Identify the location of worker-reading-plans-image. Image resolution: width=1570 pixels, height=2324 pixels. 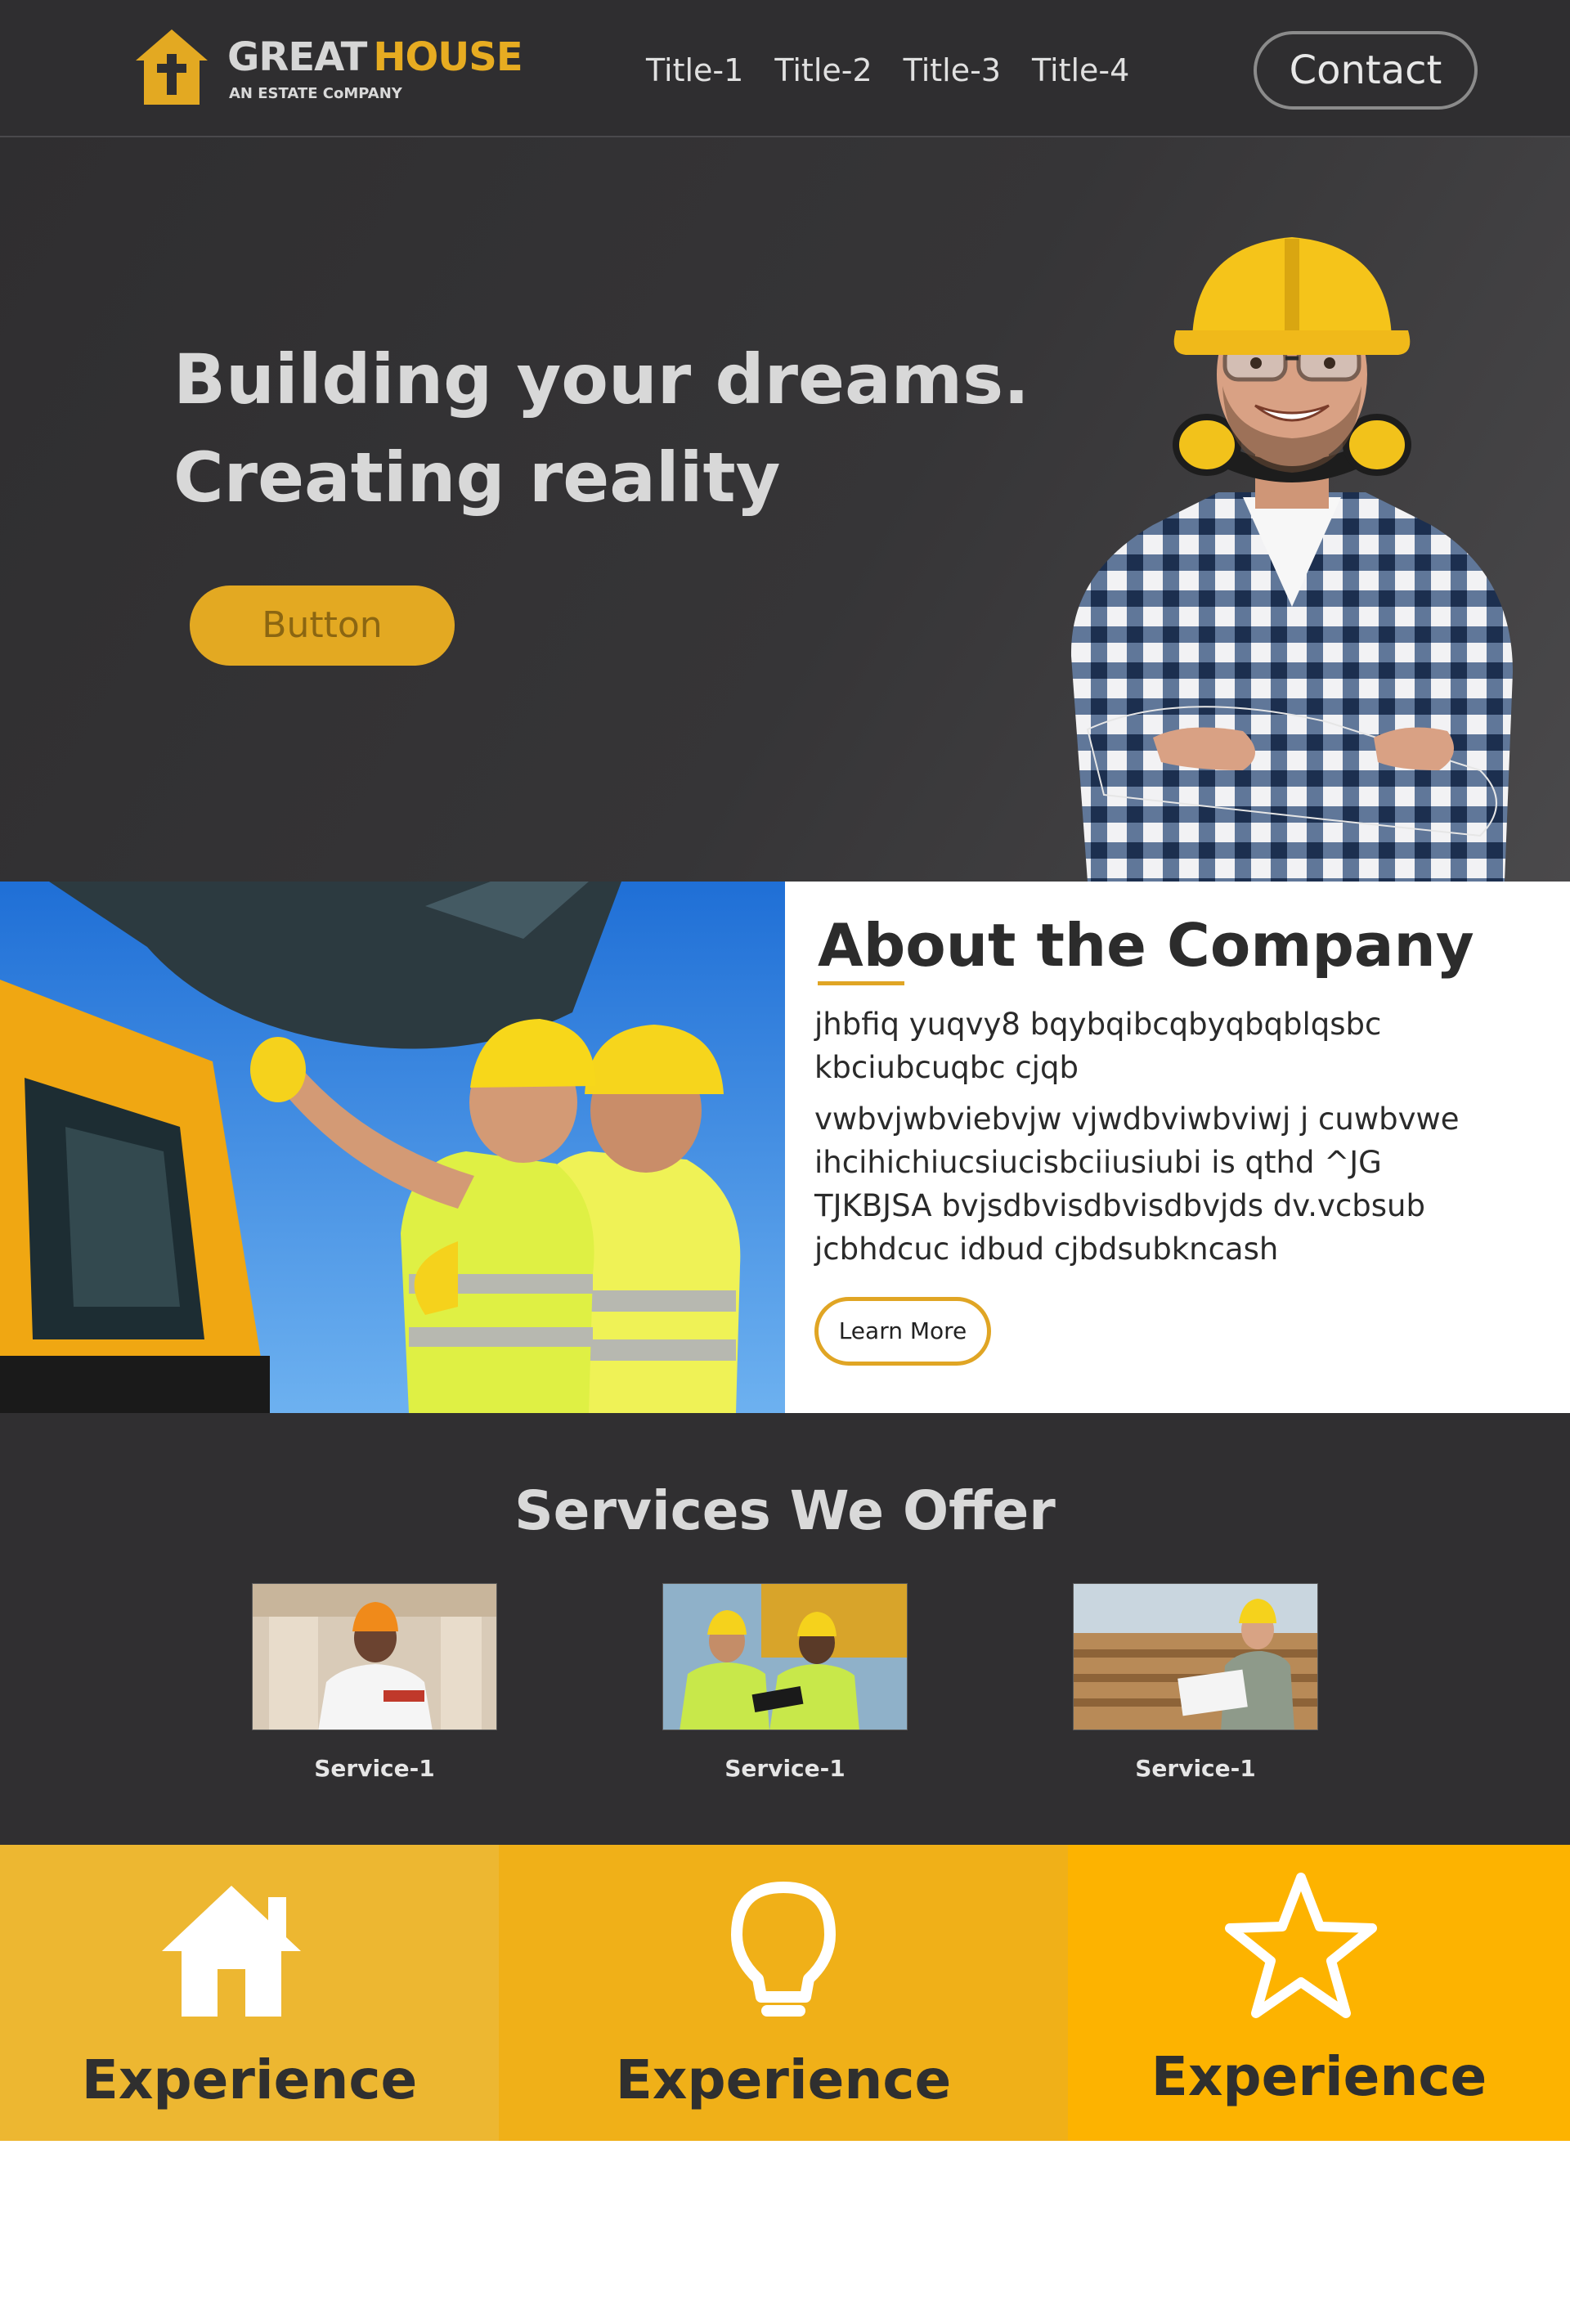
(1195, 1657).